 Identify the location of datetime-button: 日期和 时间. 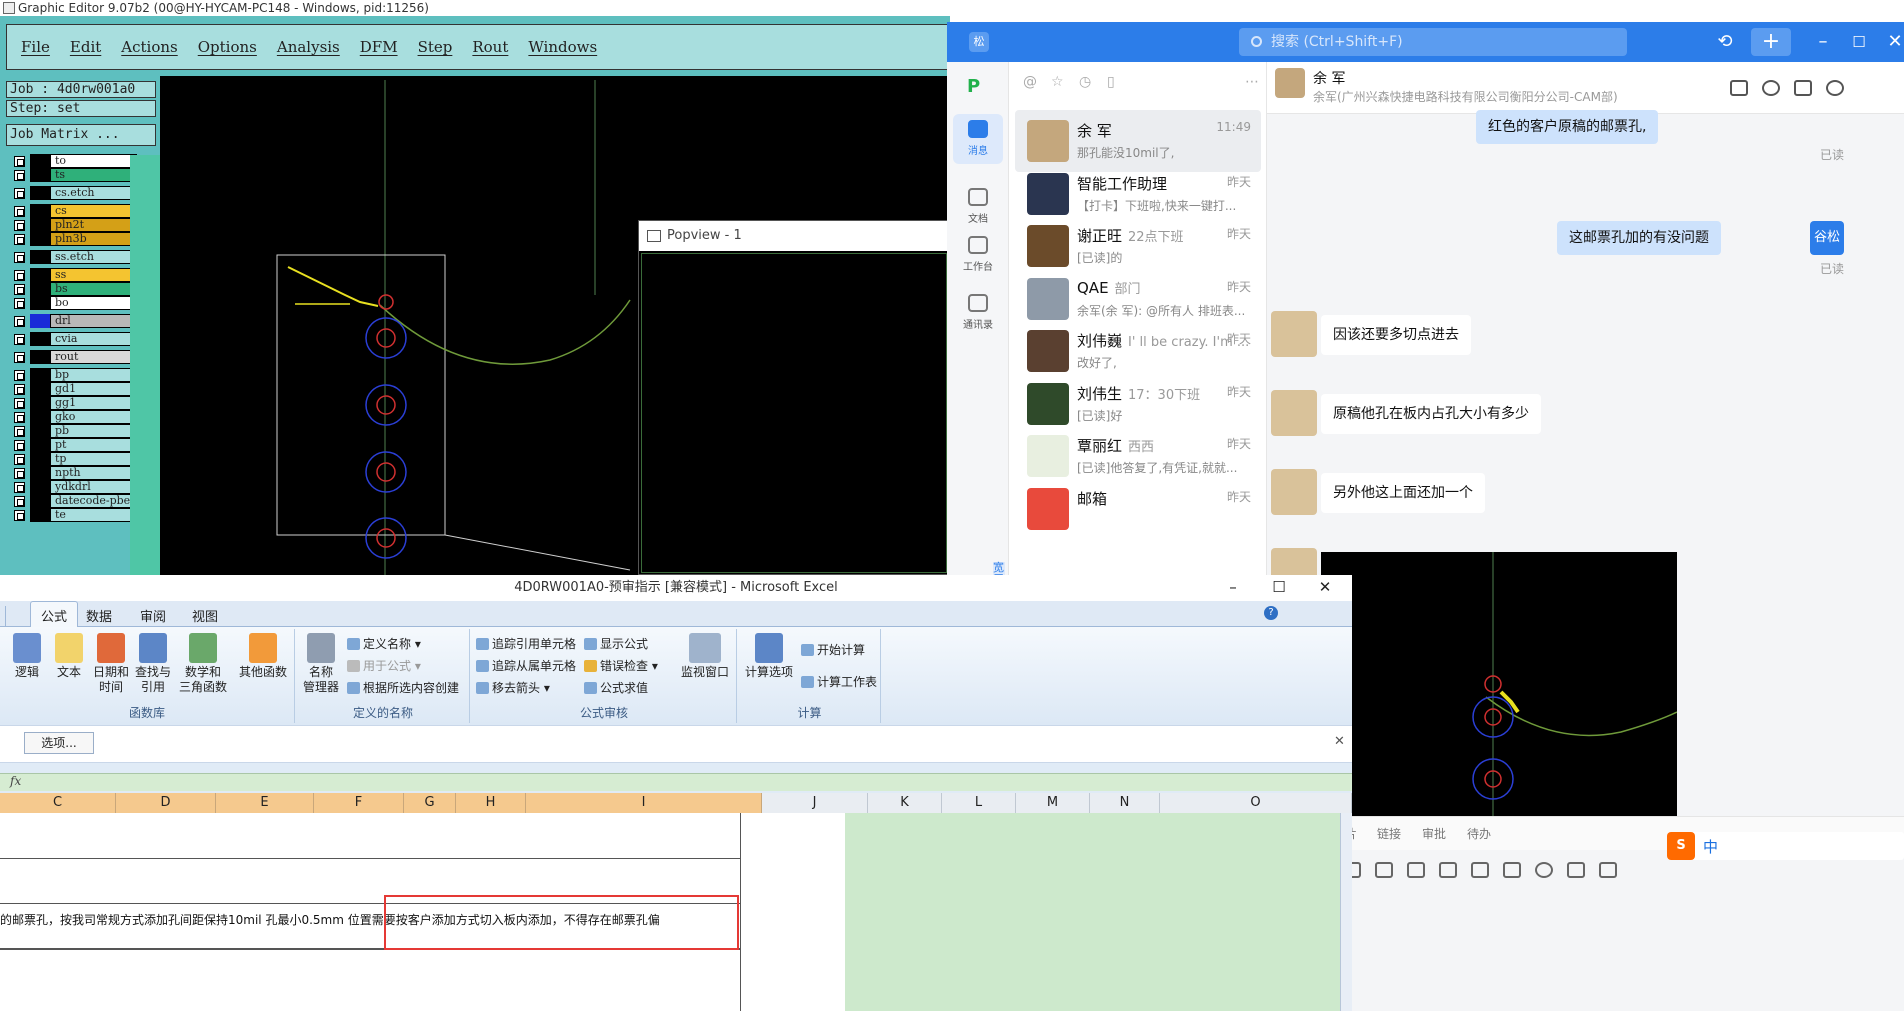
(111, 664).